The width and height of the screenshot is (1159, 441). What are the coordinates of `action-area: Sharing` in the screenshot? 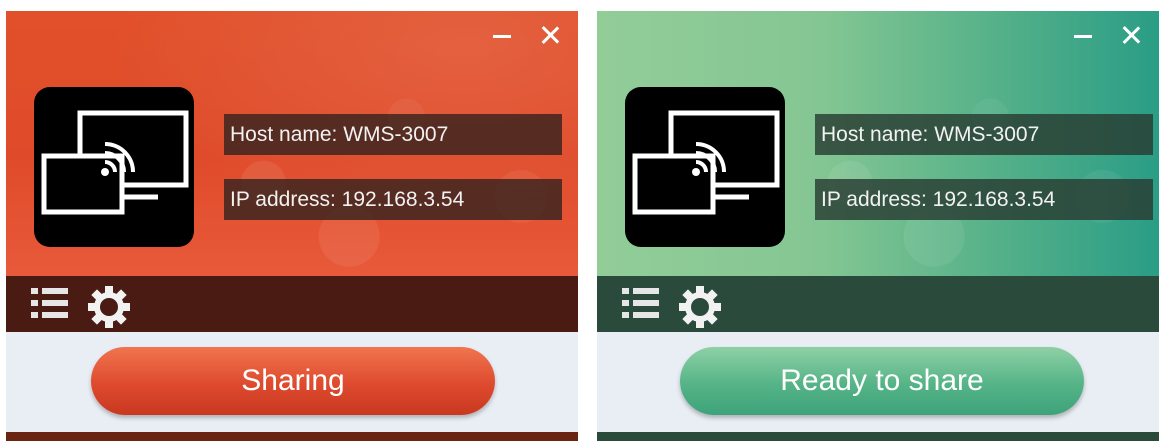 It's located at (292, 382).